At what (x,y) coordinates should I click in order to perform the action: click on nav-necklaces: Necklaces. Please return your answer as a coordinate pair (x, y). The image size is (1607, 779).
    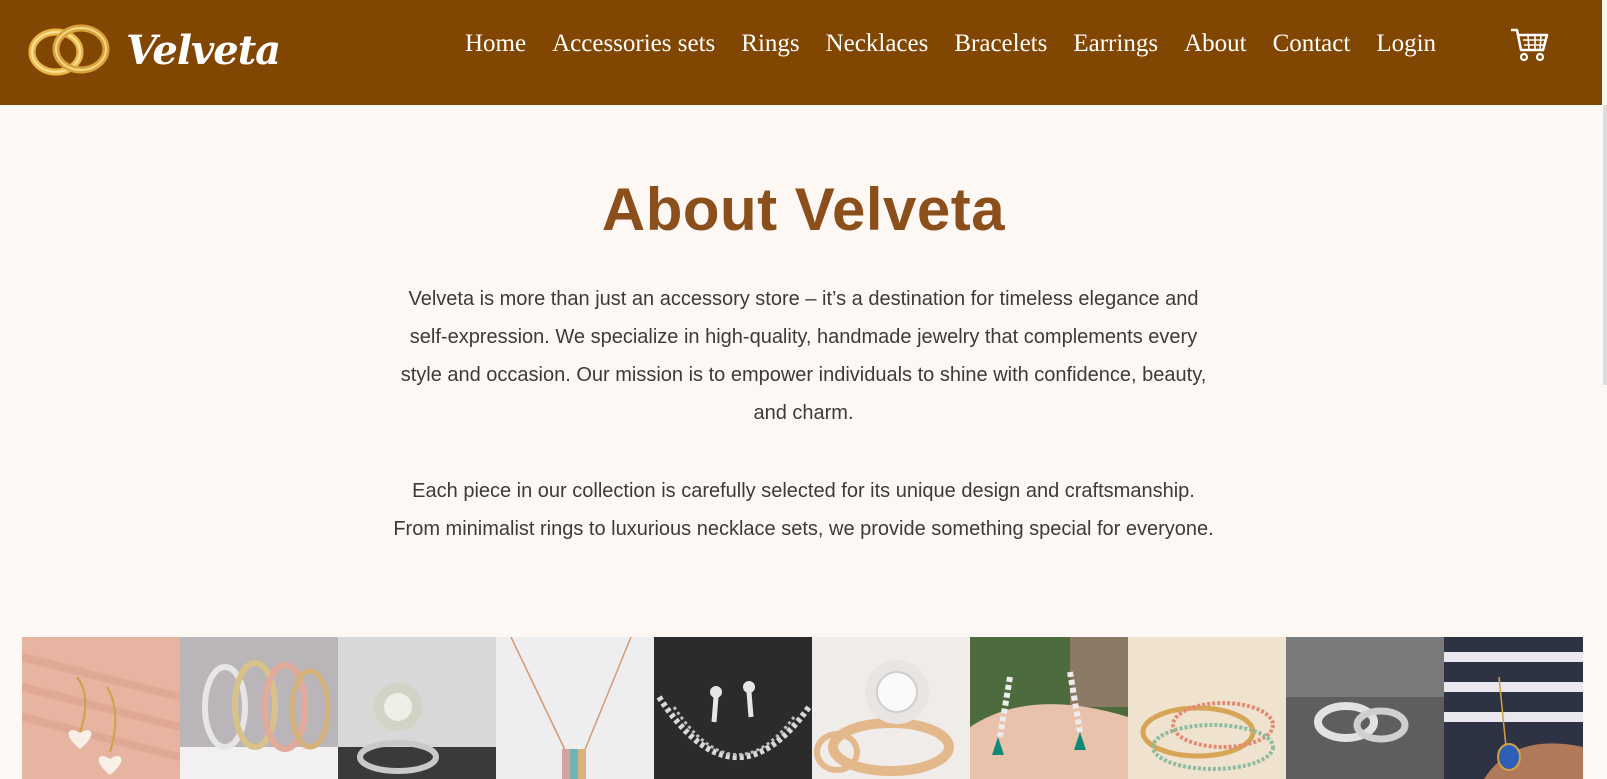
    Looking at the image, I should click on (877, 44).